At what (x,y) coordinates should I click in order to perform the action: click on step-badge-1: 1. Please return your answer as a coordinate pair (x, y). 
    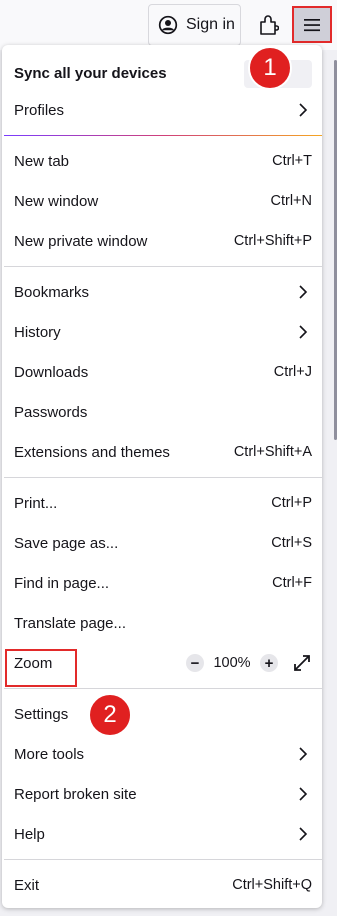
    Looking at the image, I should click on (270, 68).